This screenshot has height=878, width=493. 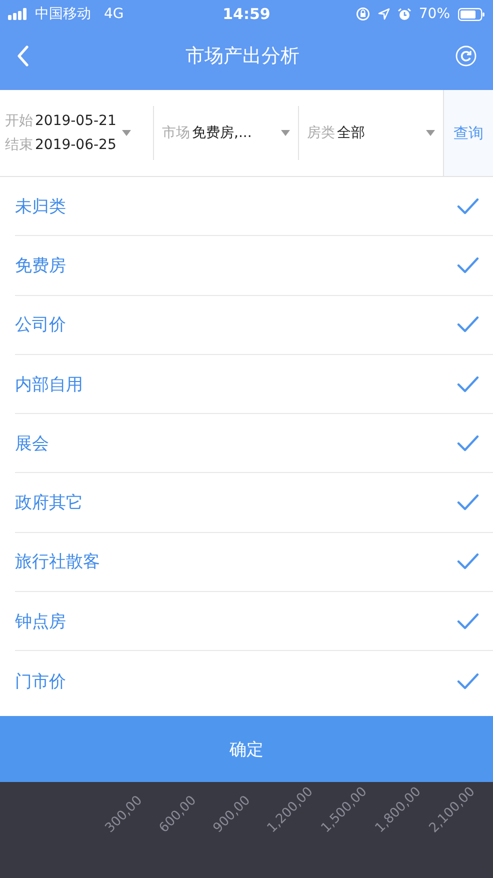 I want to click on option-label: 公司价, so click(x=40, y=325).